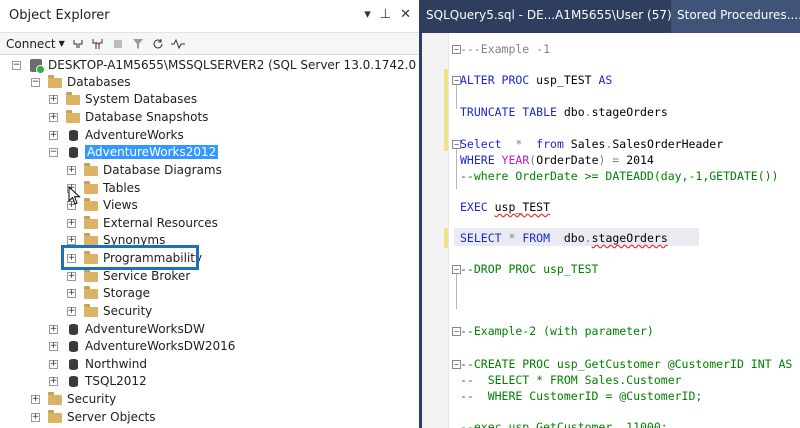 The height and width of the screenshot is (428, 800). I want to click on code-token: WHERE, so click(481, 160).